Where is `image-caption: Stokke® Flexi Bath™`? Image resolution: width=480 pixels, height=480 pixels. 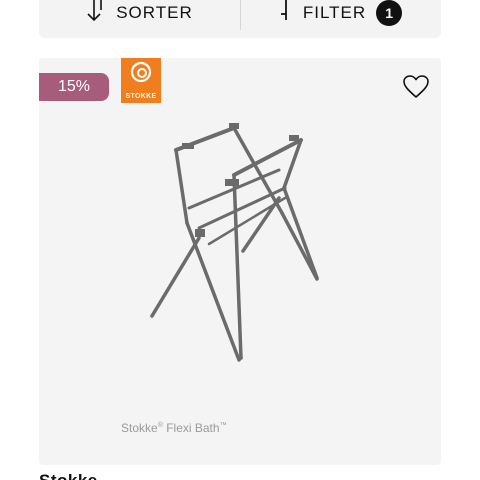
image-caption: Stokke® Flexi Bath™ is located at coordinates (174, 428).